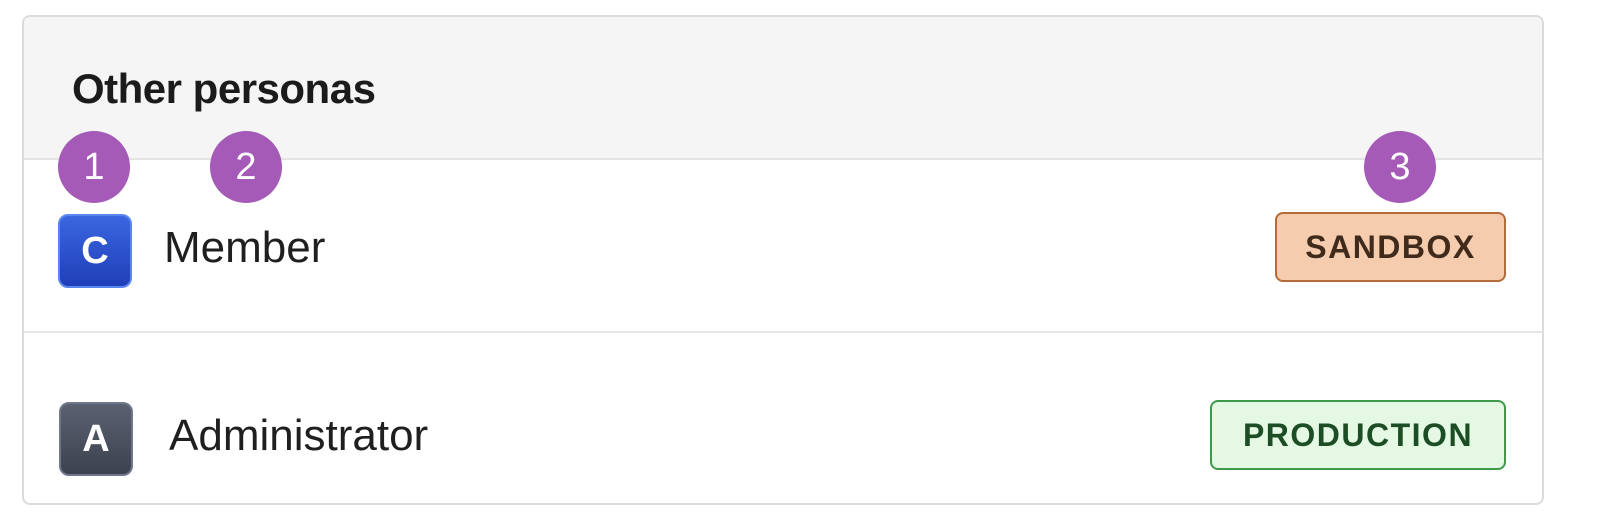 This screenshot has width=1600, height=529. I want to click on badge-label: SANDBOX, so click(1390, 246).